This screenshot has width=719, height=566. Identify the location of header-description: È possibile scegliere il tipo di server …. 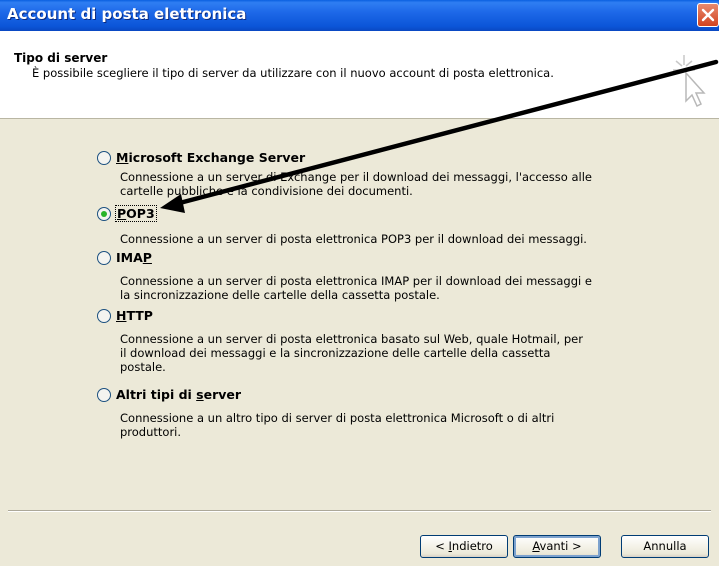
(293, 73).